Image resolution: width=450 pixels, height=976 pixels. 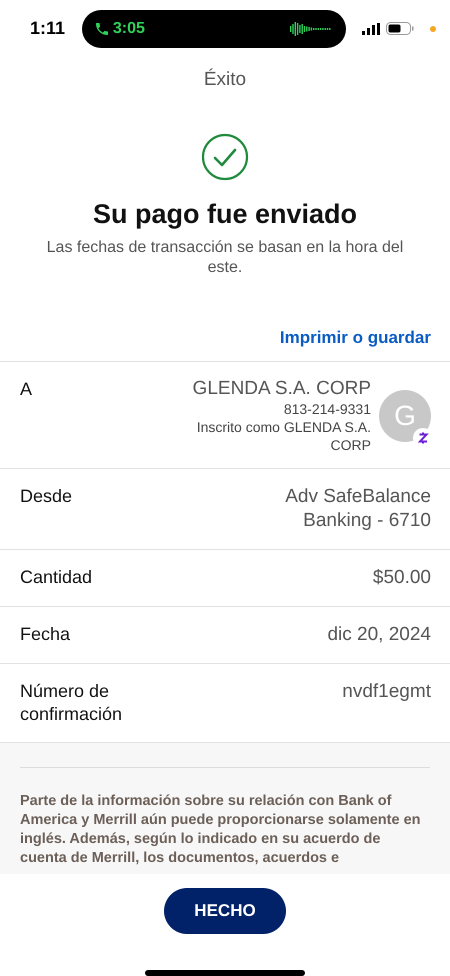 I want to click on confirmation-subtitle: Las fechas de transacción se basan en la hora del este., so click(x=225, y=258).